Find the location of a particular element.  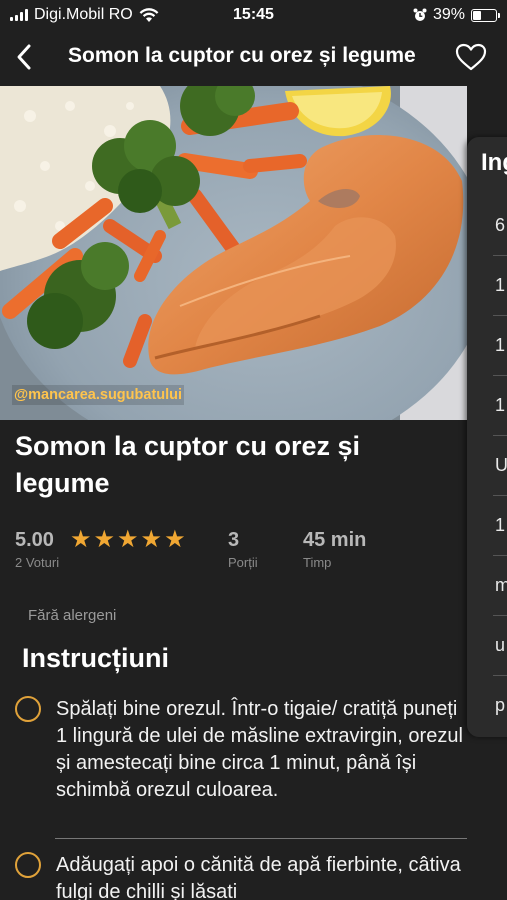

step-divider is located at coordinates (261, 838).